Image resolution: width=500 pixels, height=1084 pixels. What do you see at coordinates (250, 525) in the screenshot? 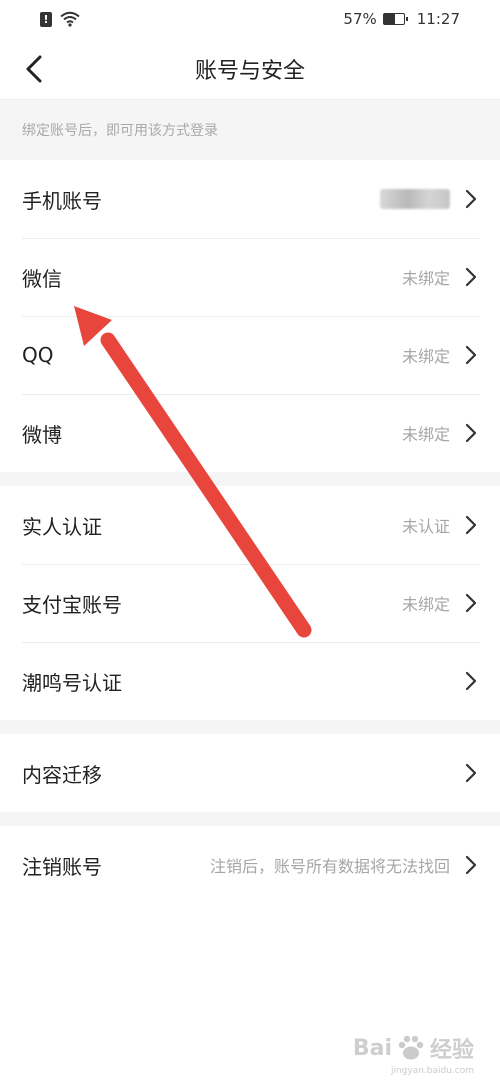
I see `row-real-name-verification: 实人认证 未认证` at bounding box center [250, 525].